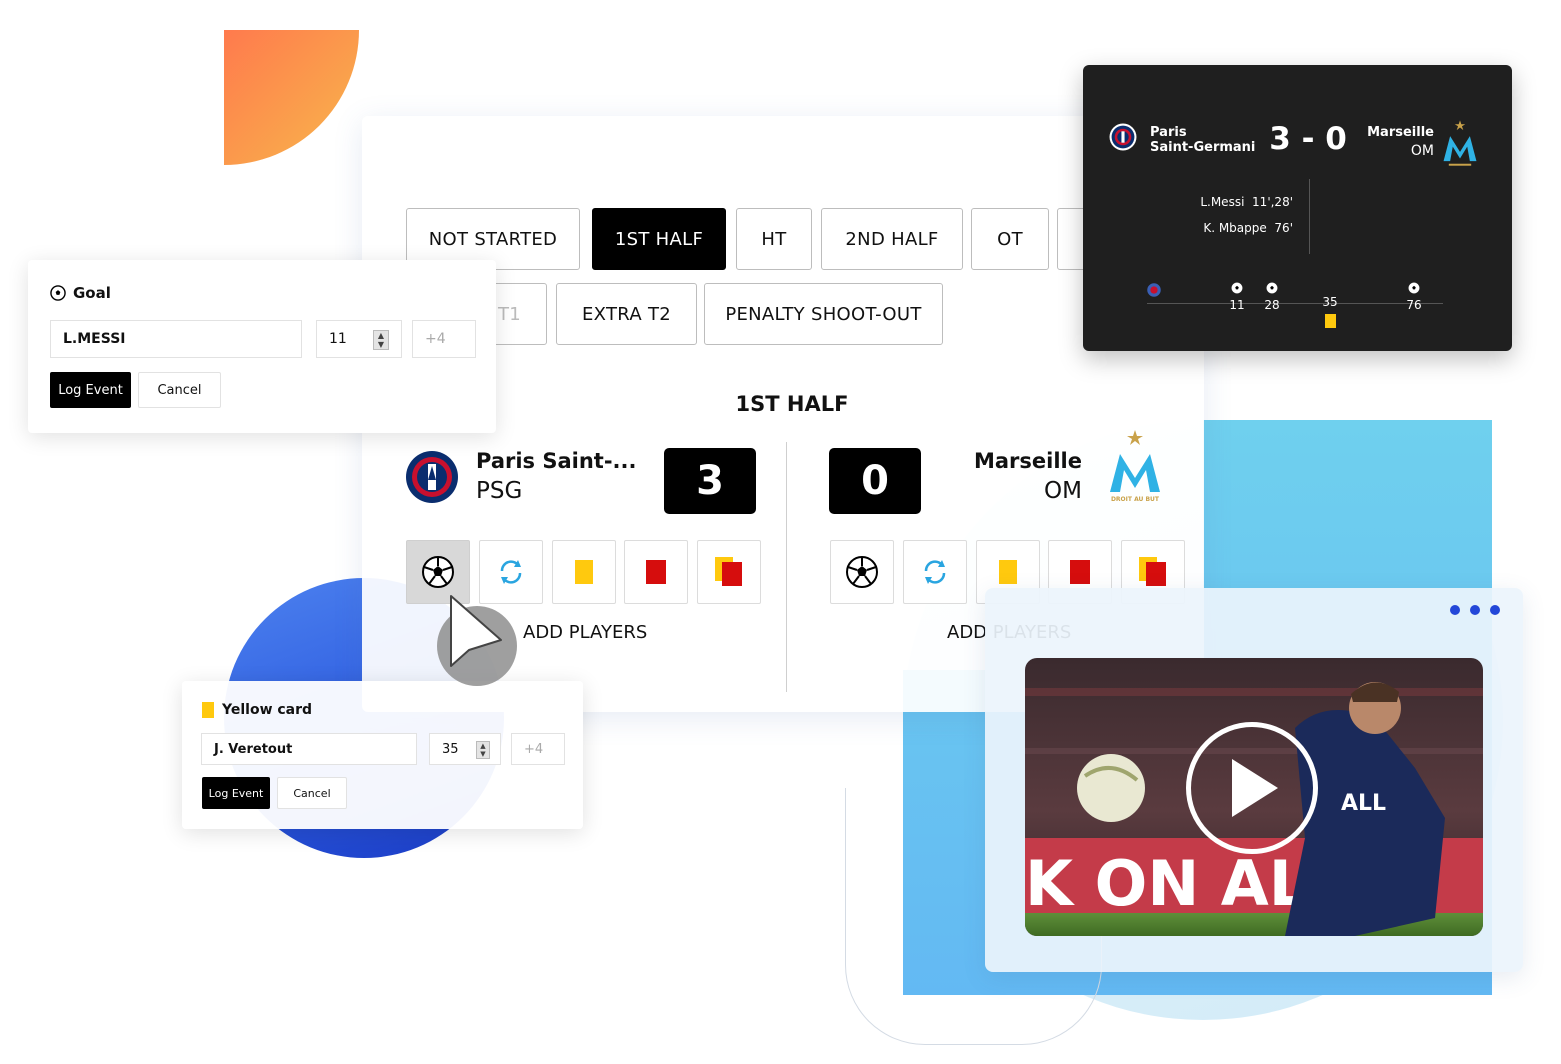 This screenshot has width=1561, height=1064. I want to click on yellow-extra-time-input: +4, so click(538, 749).